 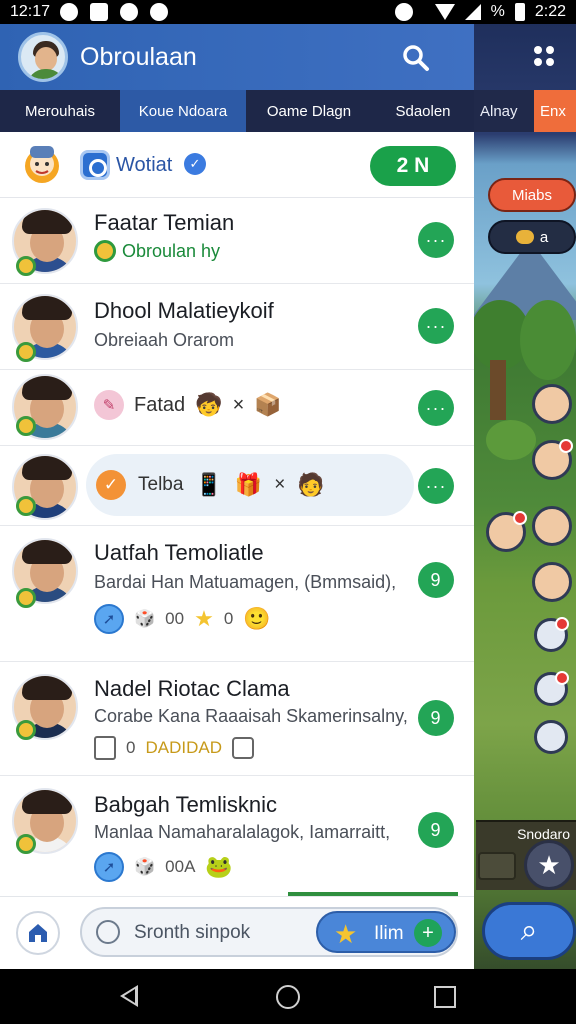 I want to click on message-extra: ×, so click(x=238, y=404).